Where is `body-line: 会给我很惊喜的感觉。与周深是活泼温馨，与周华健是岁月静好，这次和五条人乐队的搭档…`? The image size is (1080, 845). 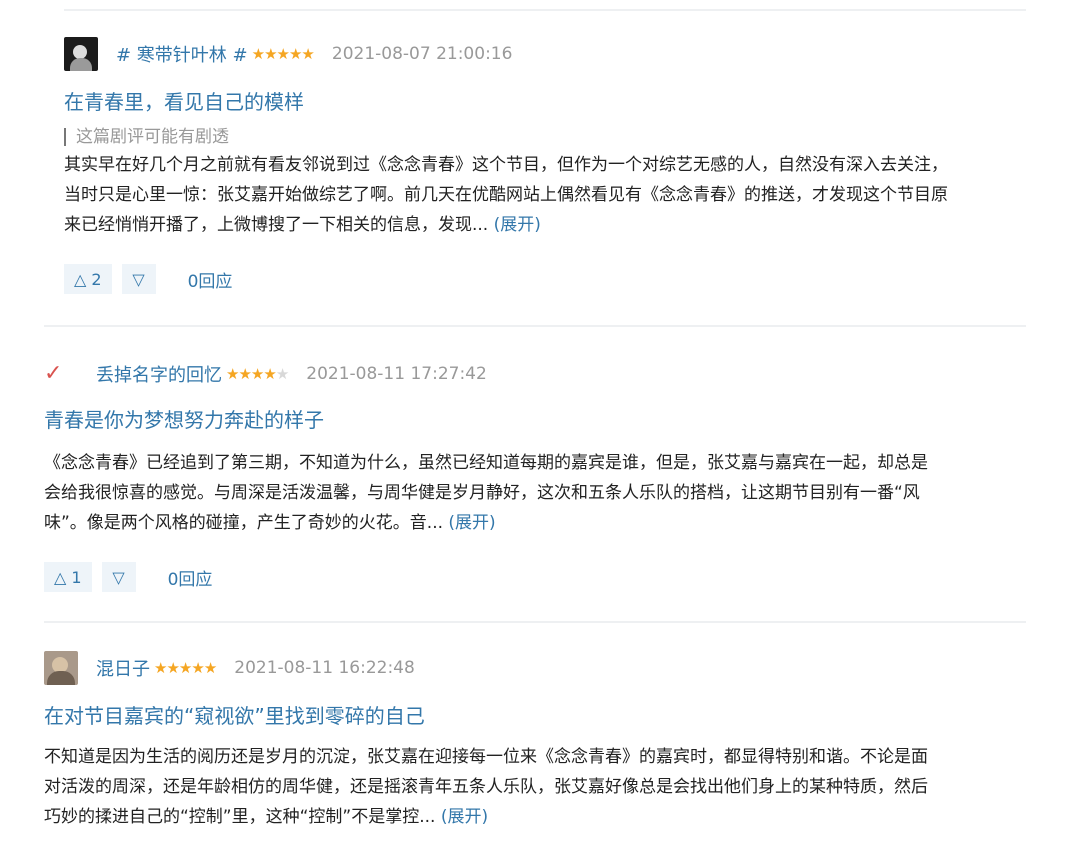
body-line: 会给我很惊喜的感觉。与周深是活泼温馨，与周华健是岁月静好，这次和五条人乐队的搭档… is located at coordinates (482, 493).